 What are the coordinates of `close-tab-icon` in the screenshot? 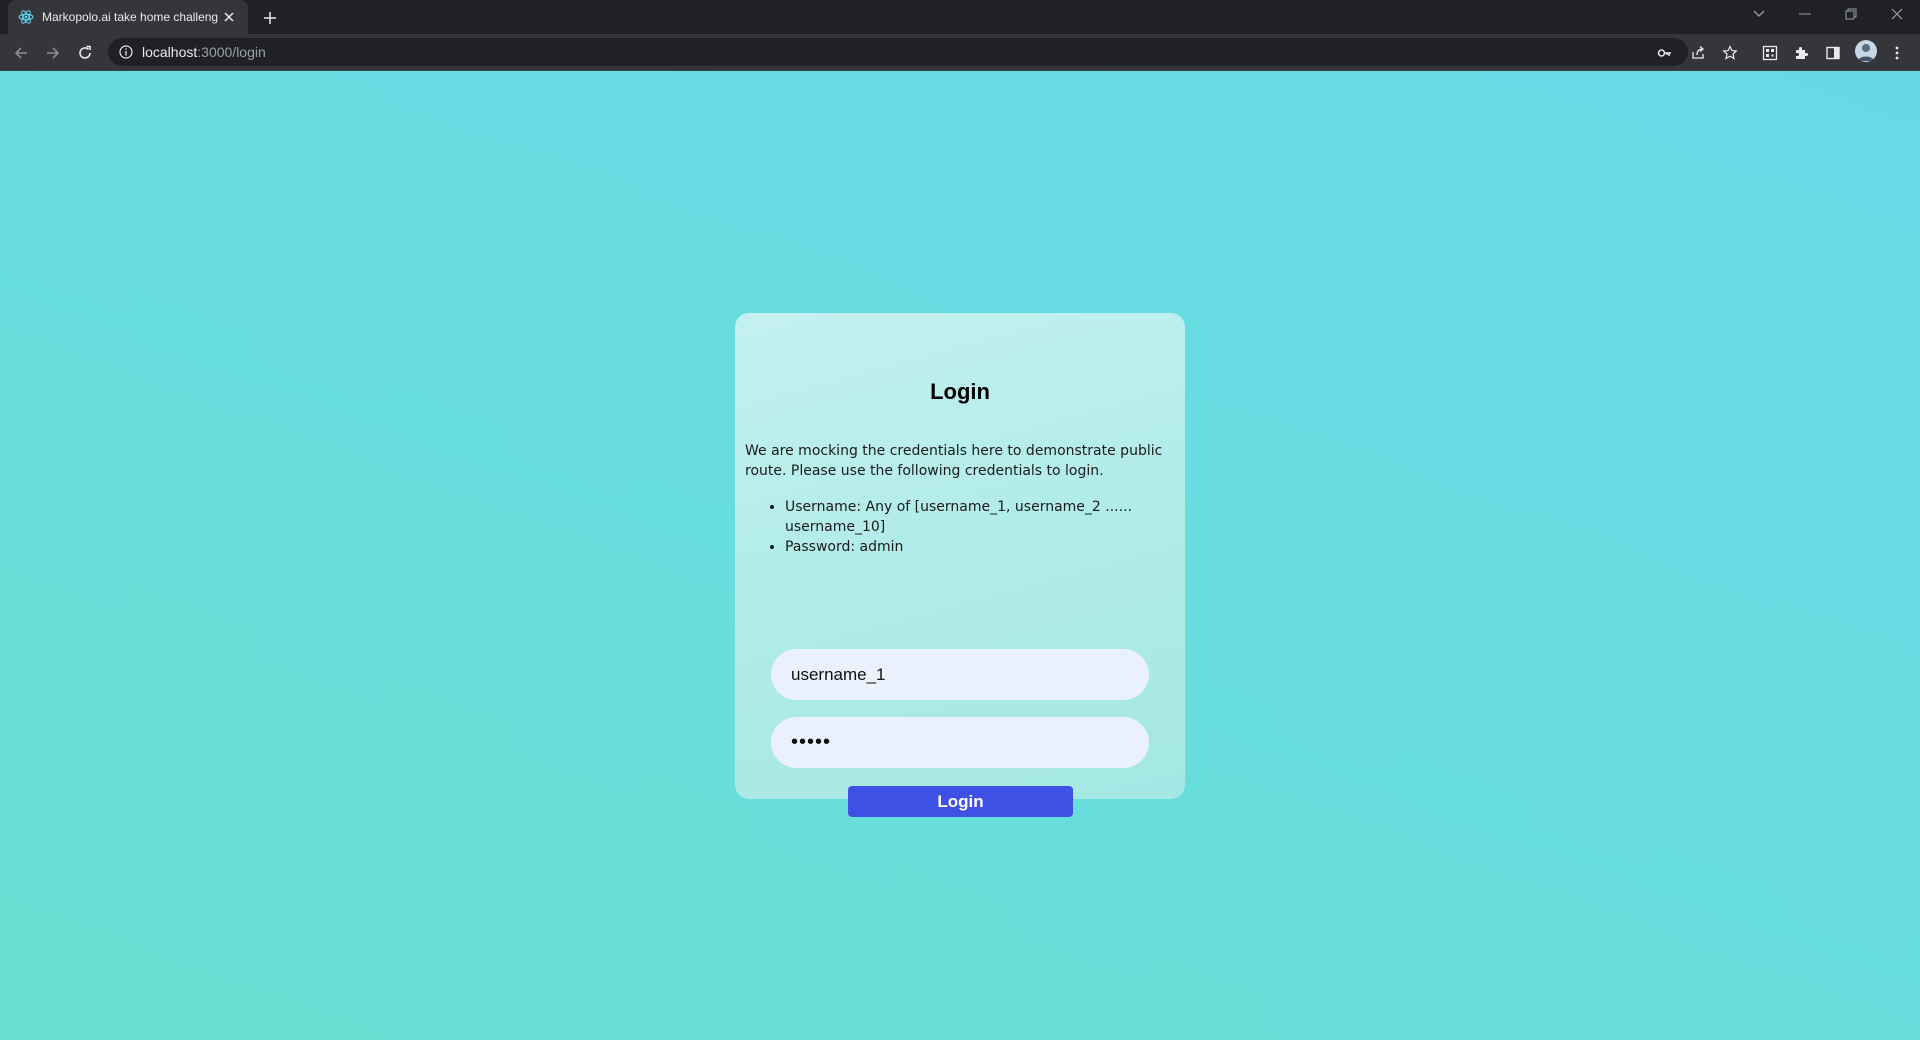 It's located at (229, 17).